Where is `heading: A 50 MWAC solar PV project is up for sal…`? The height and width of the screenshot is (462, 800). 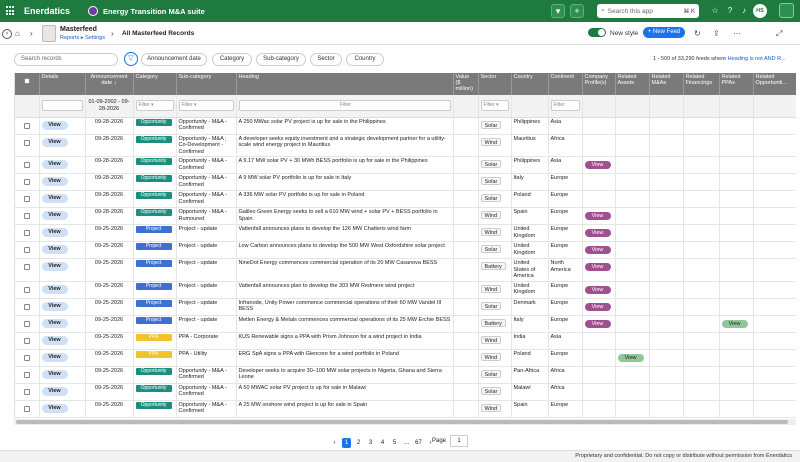 heading: A 50 MWAC solar PV project is up for sal… is located at coordinates (345, 392).